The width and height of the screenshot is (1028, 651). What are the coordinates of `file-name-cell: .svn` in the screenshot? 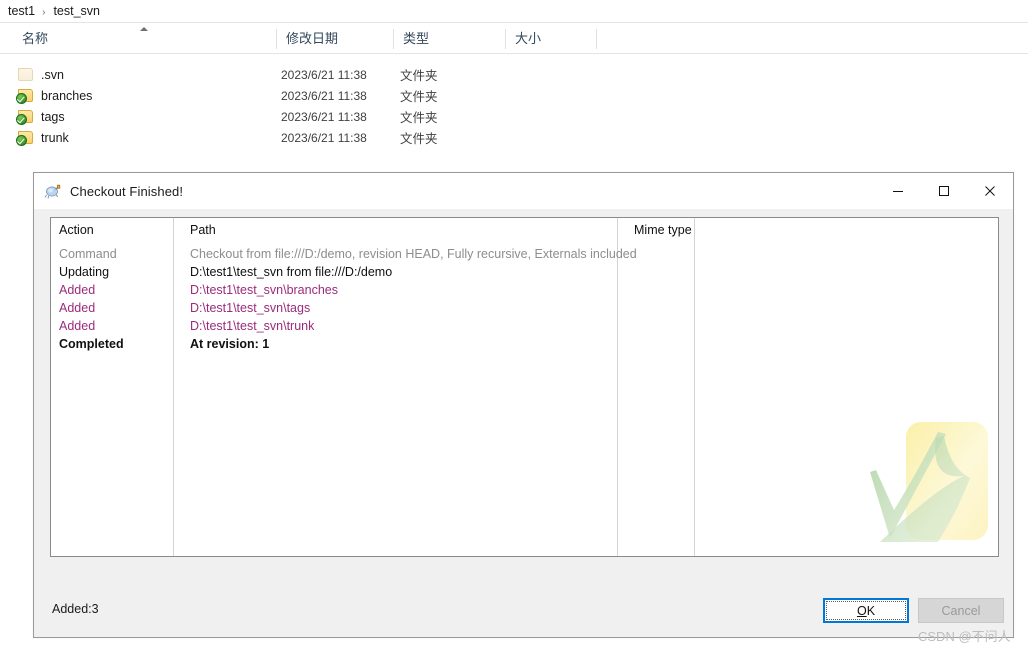 It's located at (41, 74).